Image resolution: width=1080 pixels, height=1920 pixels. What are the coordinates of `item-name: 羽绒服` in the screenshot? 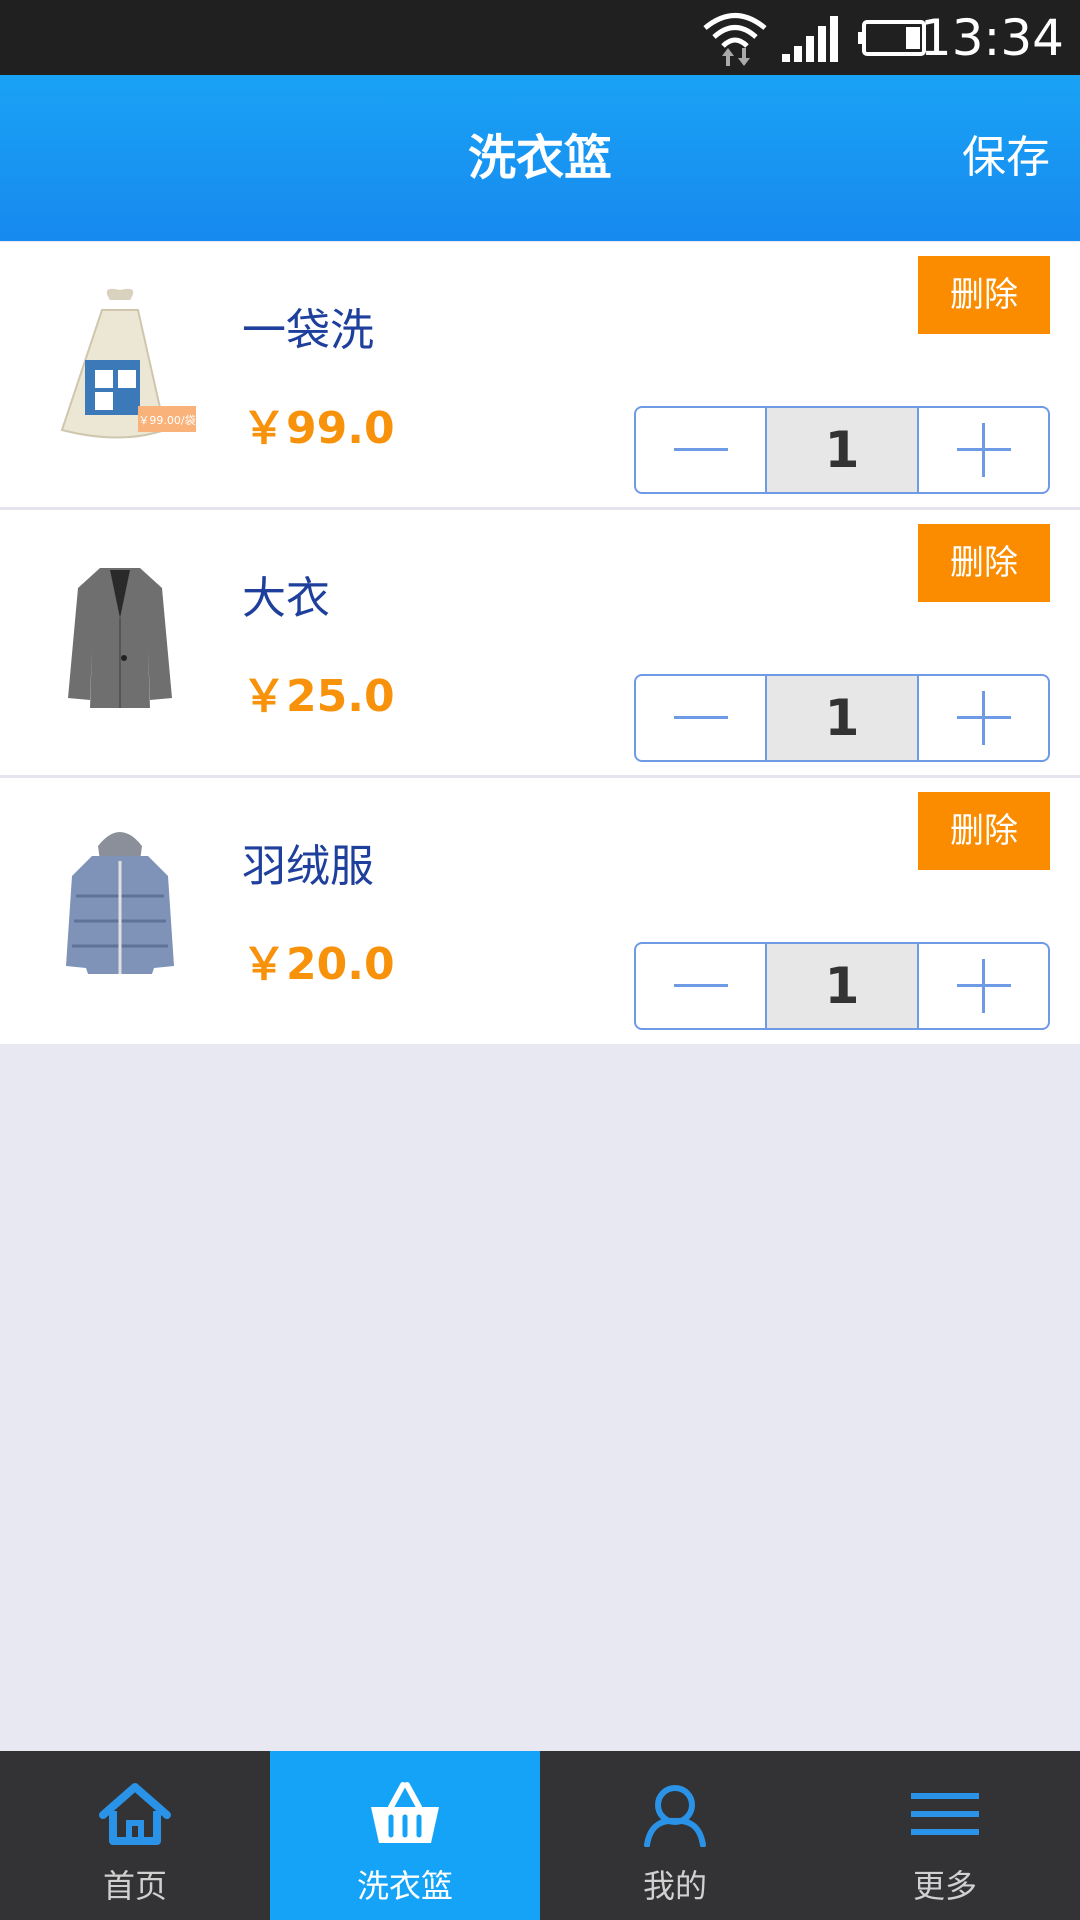 It's located at (308, 866).